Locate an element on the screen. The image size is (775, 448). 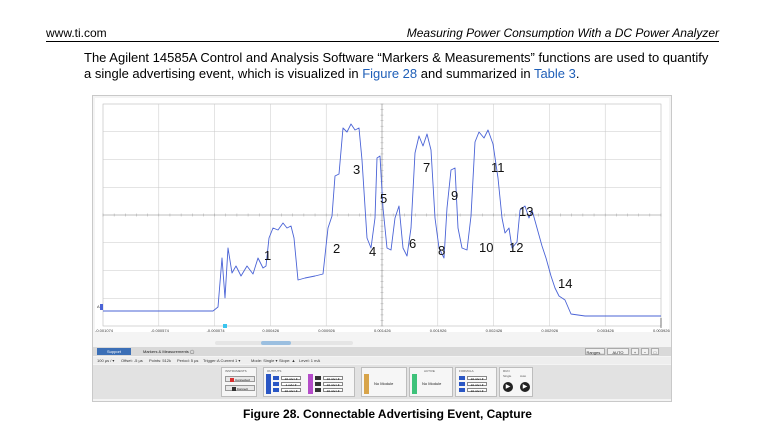
marker-a-label: A is located at coordinates (98, 306).